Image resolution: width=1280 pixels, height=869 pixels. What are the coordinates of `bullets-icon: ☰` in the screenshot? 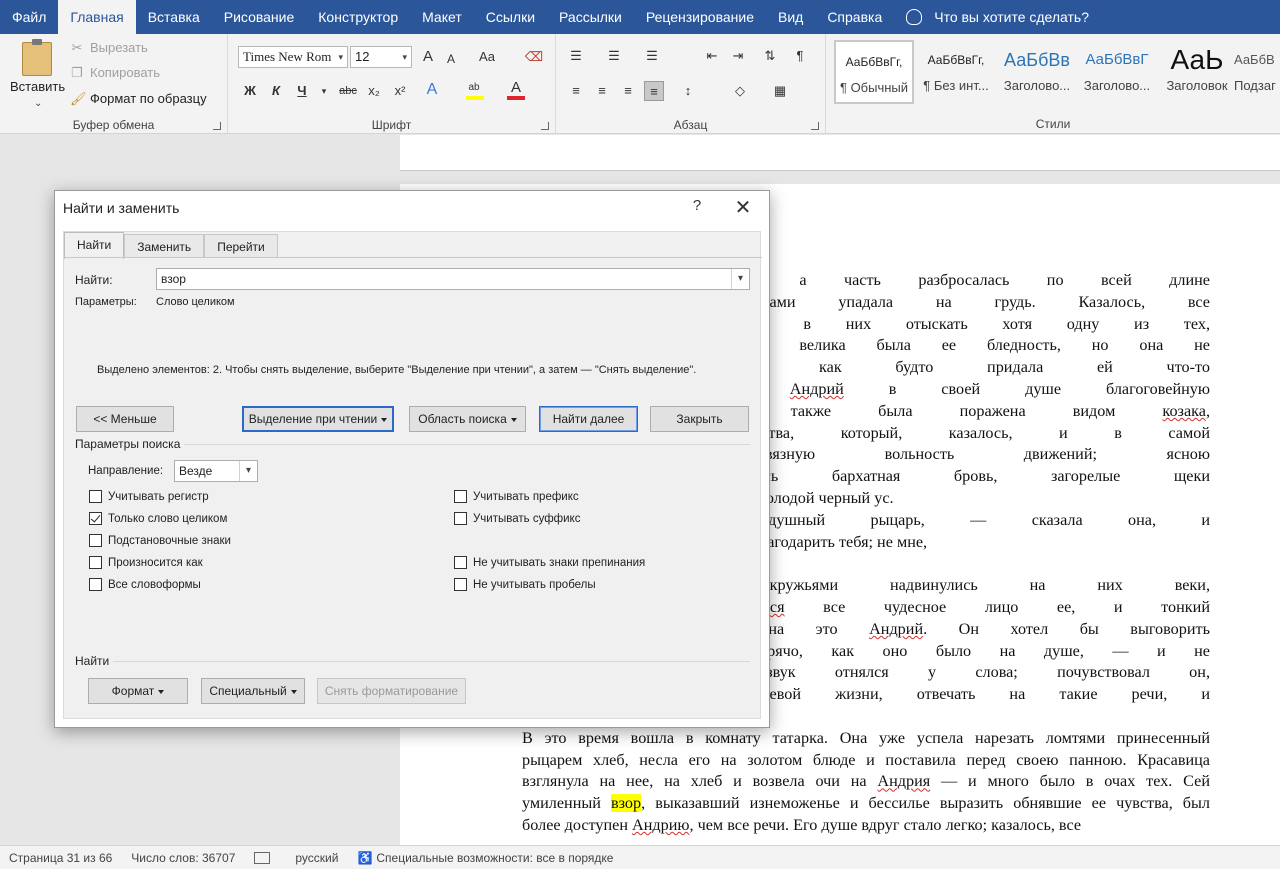 It's located at (576, 56).